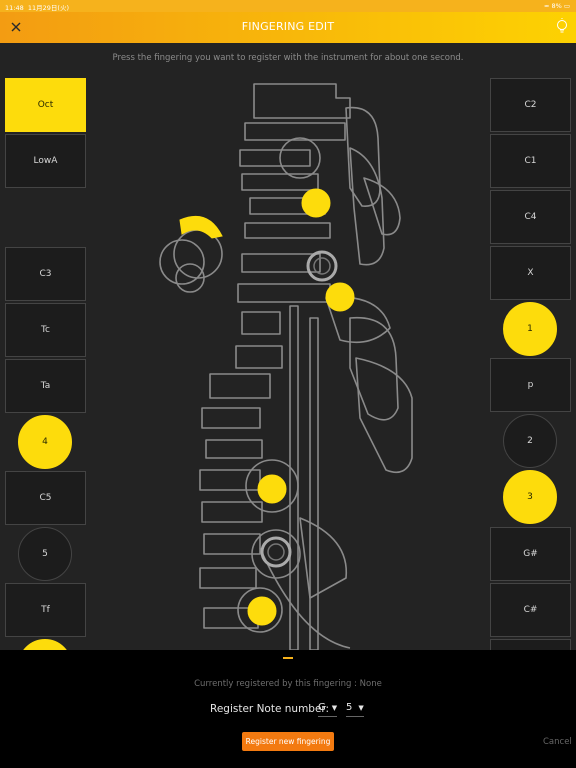  I want to click on key-label: 1, so click(530, 329).